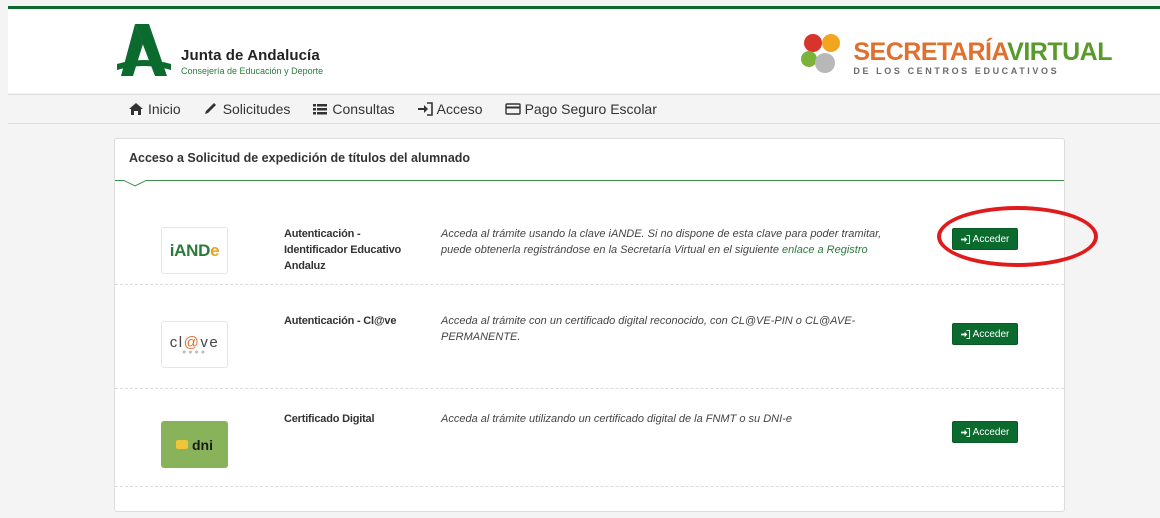 Image resolution: width=1160 pixels, height=518 pixels. Describe the element at coordinates (215, 250) in the screenshot. I see `iande-logo-e: e` at that location.